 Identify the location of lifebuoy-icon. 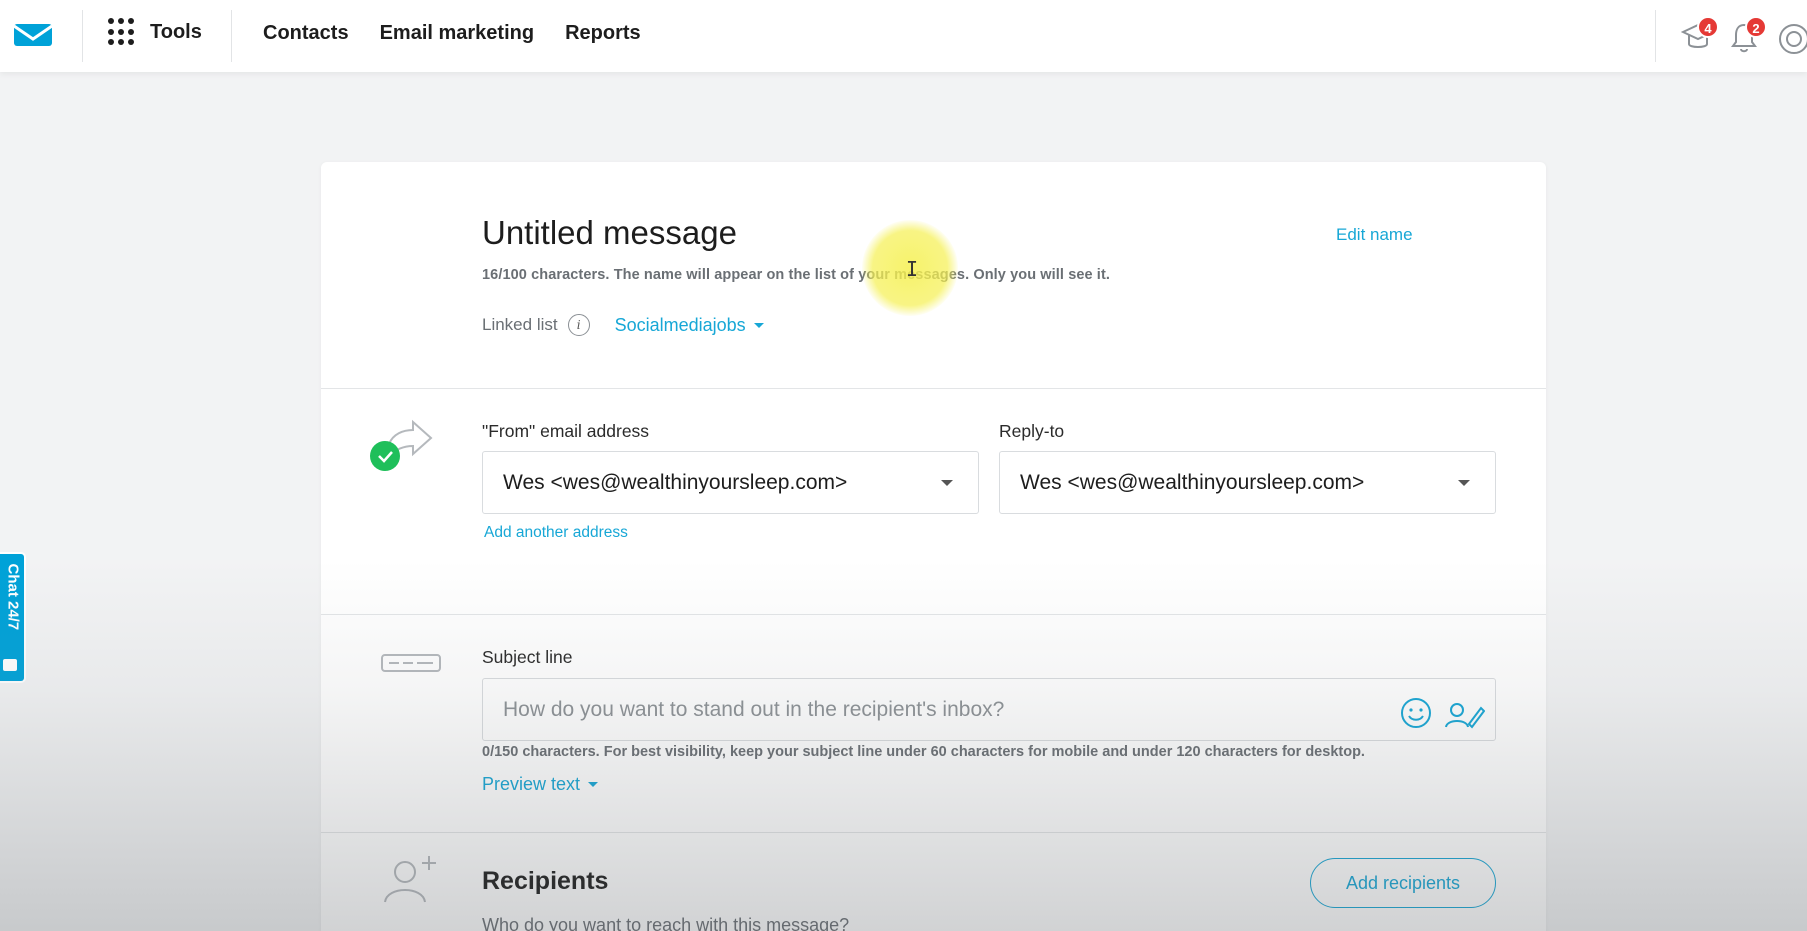
(1793, 39).